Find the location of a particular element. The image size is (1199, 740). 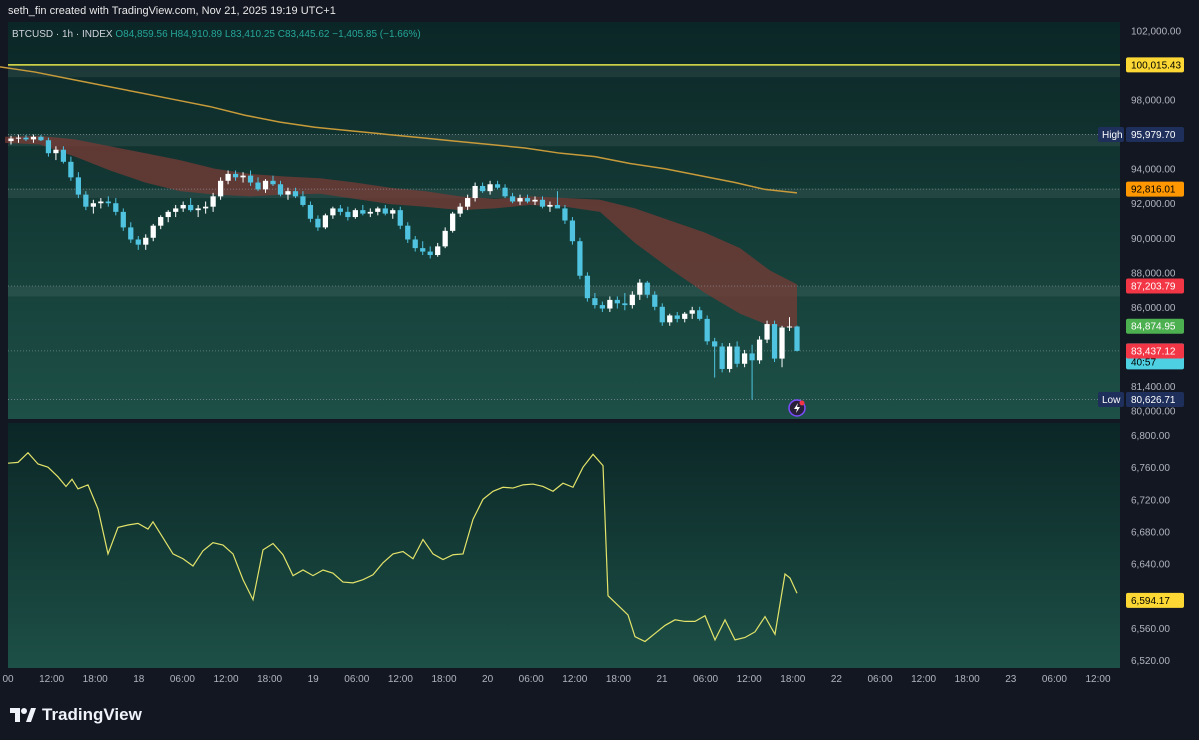

price-label-text: 83,437.12 is located at coordinates (1153, 352).